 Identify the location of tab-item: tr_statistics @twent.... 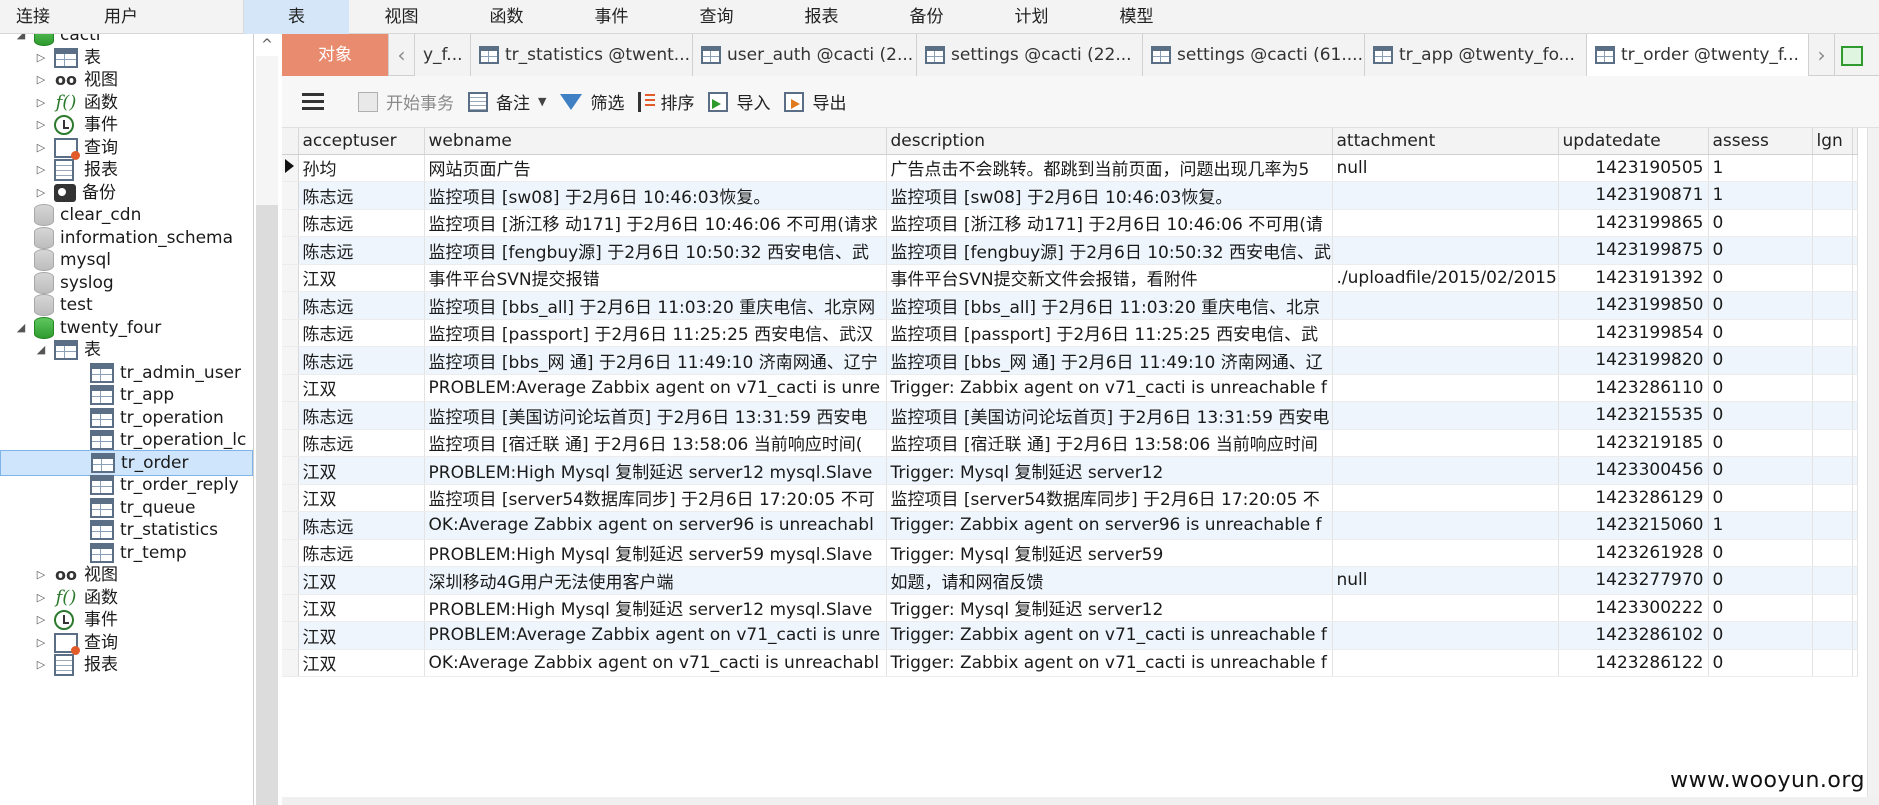
(582, 55).